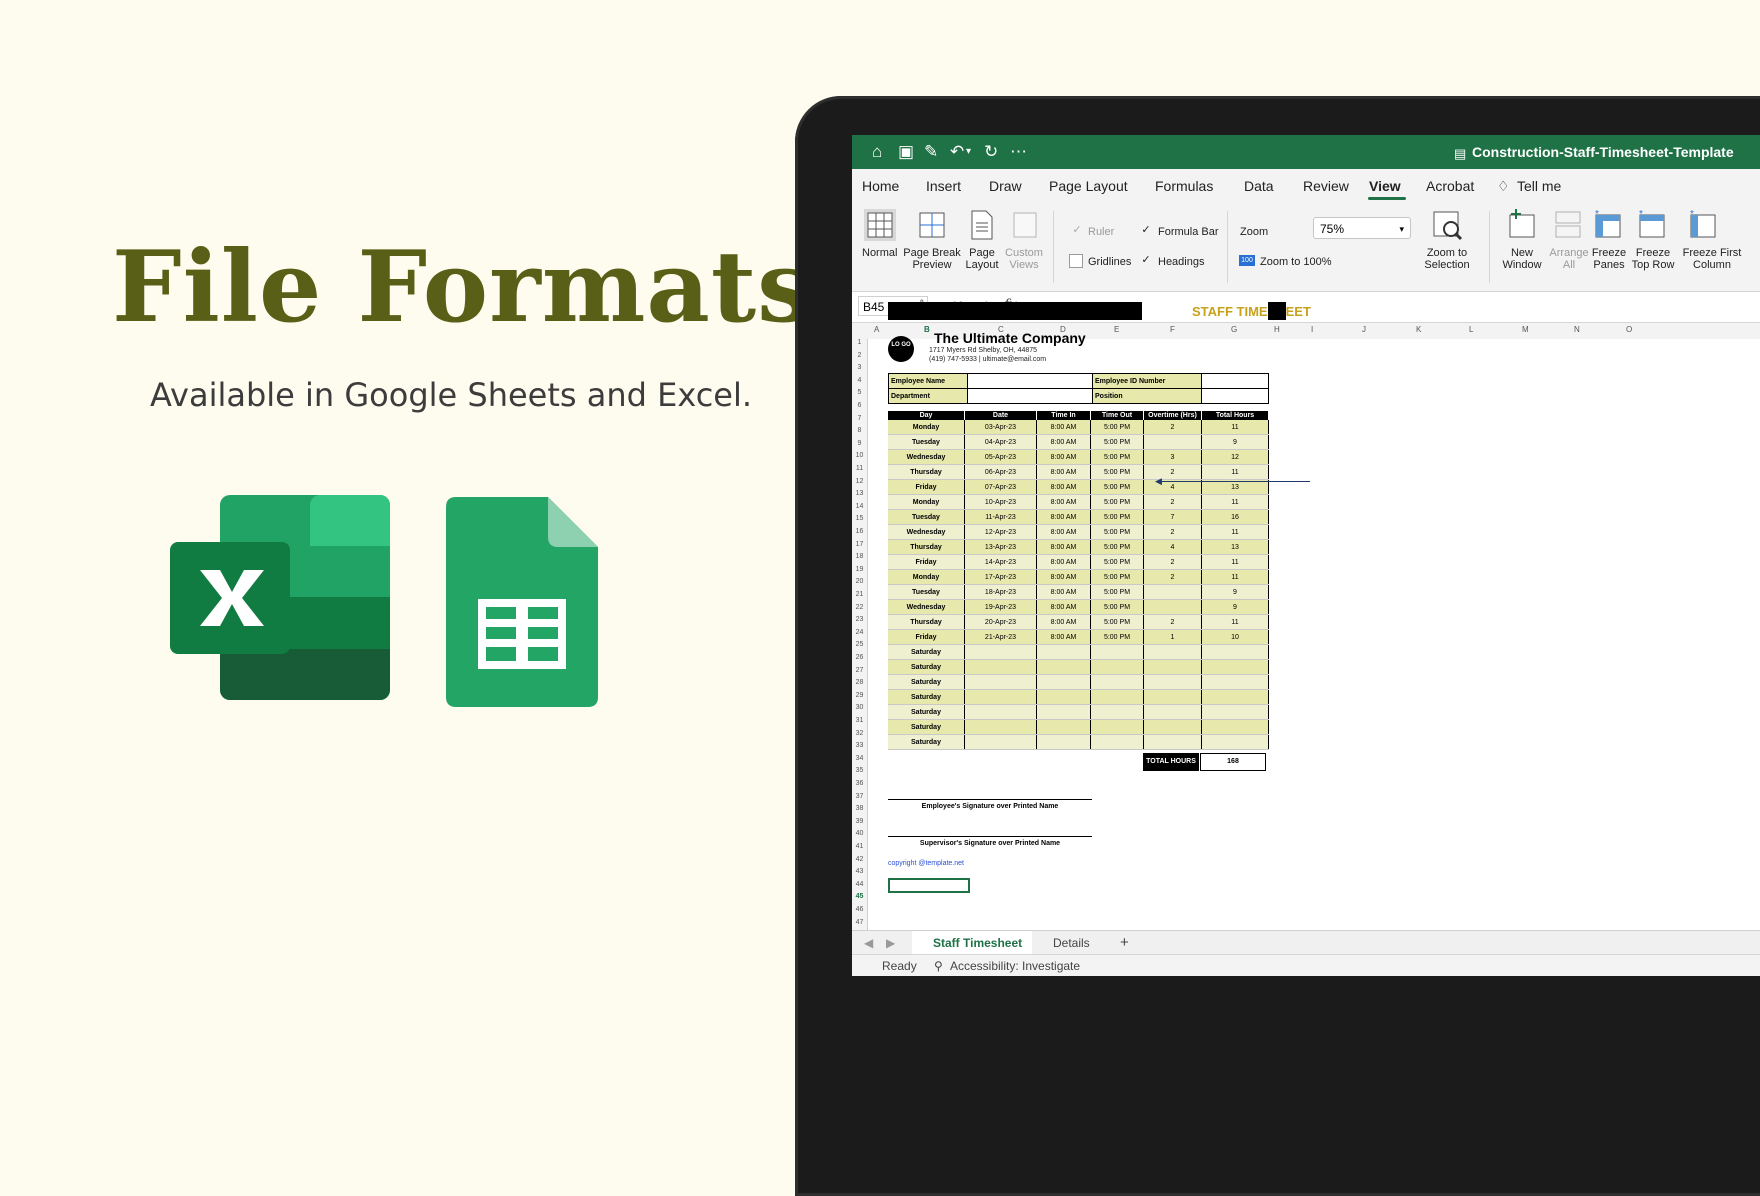  Describe the element at coordinates (1184, 186) in the screenshot. I see `tab-formulas: Formulas` at that location.